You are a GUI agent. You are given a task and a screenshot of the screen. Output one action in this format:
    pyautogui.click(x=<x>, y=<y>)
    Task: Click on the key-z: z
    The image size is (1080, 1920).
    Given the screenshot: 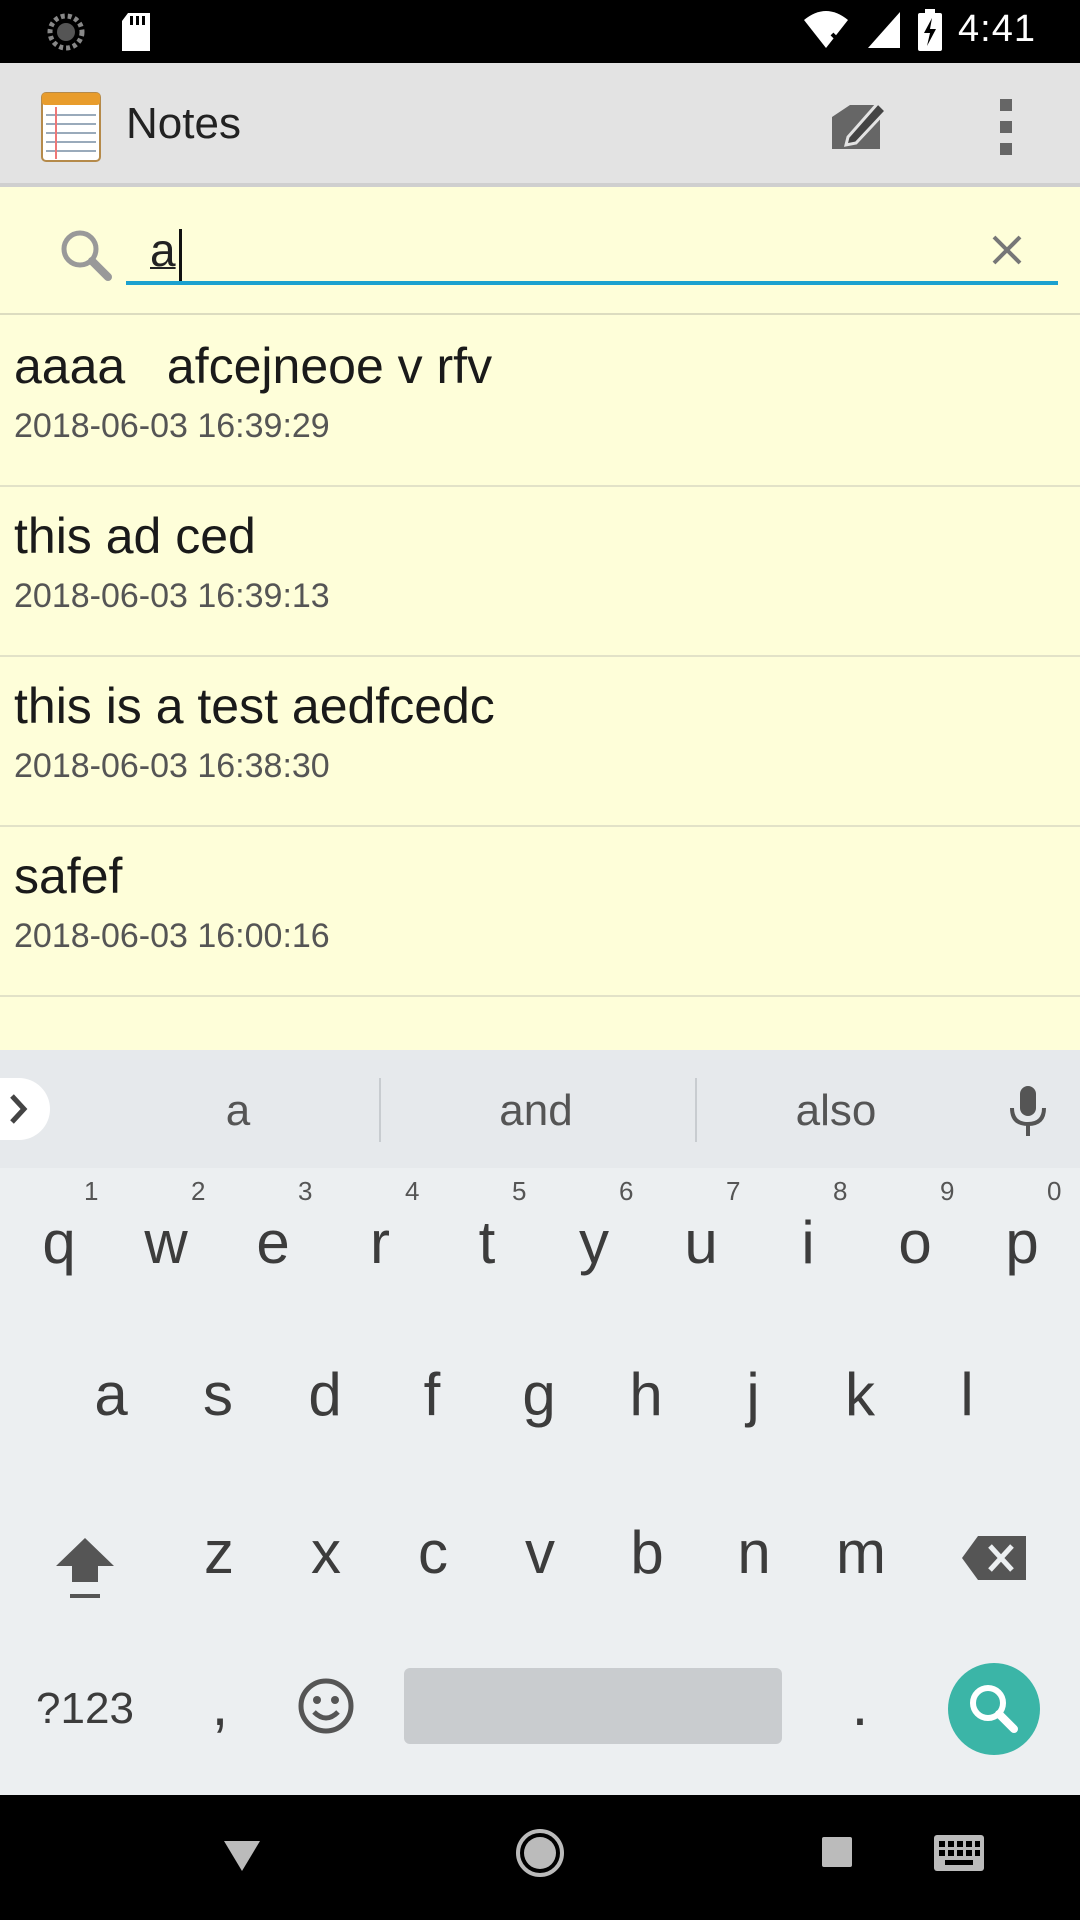 What is the action you would take?
    pyautogui.click(x=219, y=1552)
    